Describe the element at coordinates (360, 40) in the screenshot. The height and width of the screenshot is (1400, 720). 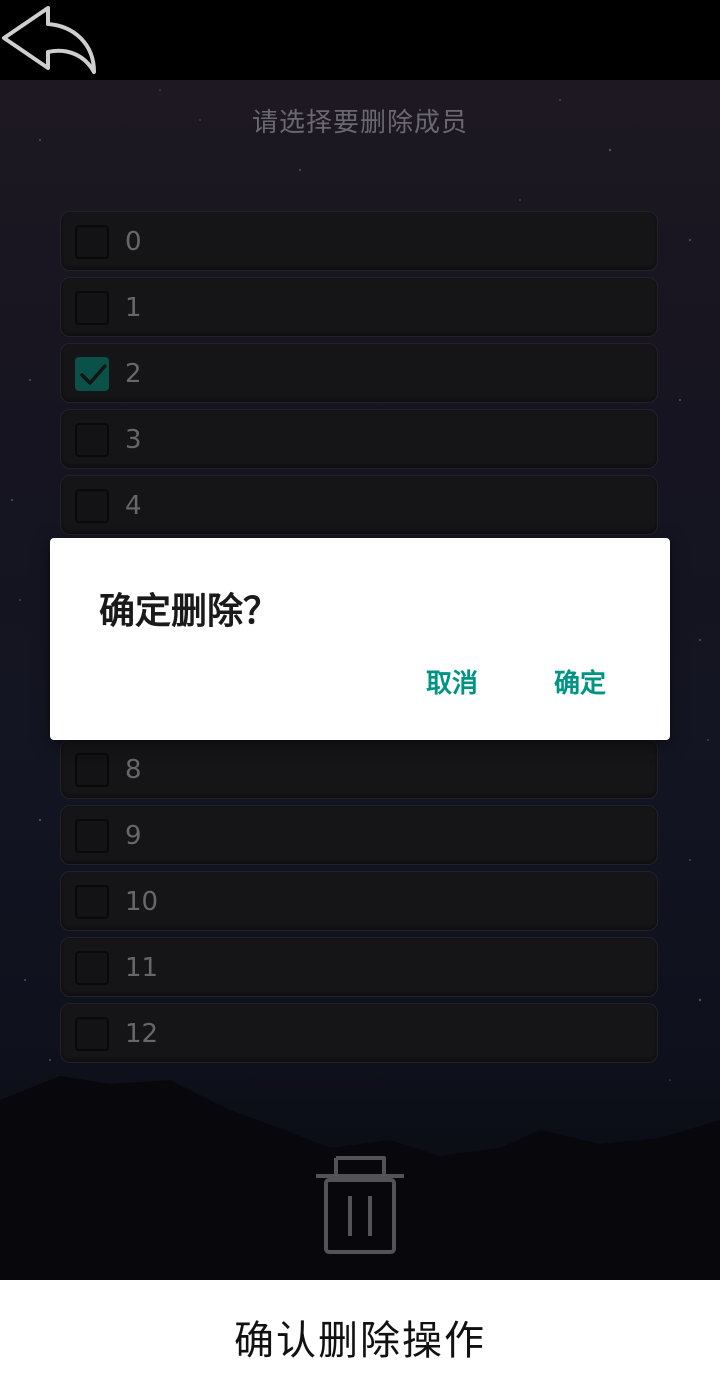
I see `top-bar` at that location.